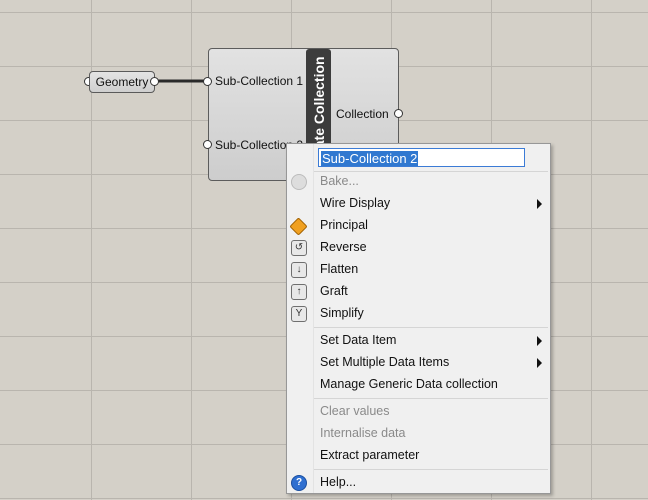 Image resolution: width=648 pixels, height=500 pixels. Describe the element at coordinates (418, 456) in the screenshot. I see `menu-item-extract-parameter: Extract parameter` at that location.